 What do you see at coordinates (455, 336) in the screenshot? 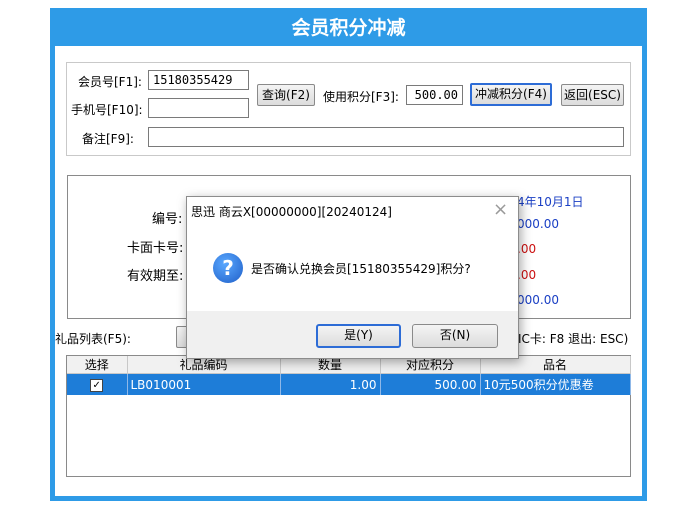
I see `no-button: 否(N)` at bounding box center [455, 336].